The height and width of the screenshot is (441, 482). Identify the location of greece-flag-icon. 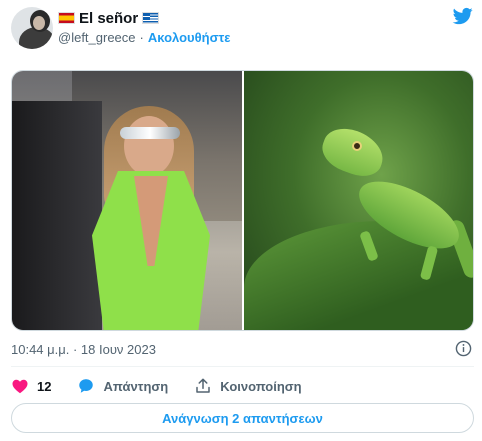
(151, 18).